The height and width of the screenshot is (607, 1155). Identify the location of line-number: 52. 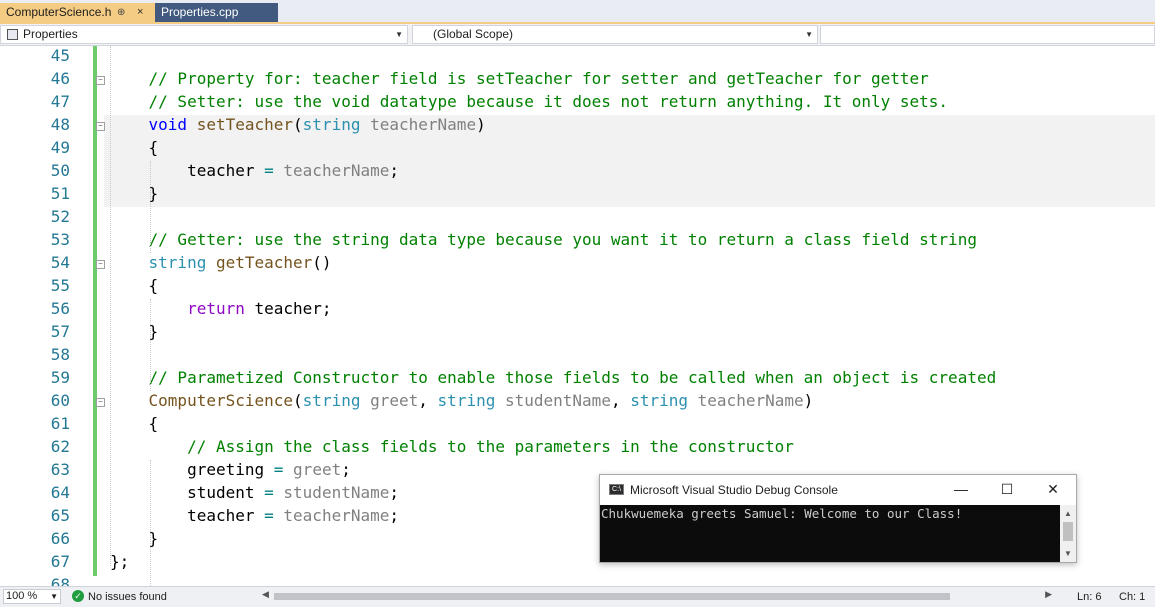
(60, 216).